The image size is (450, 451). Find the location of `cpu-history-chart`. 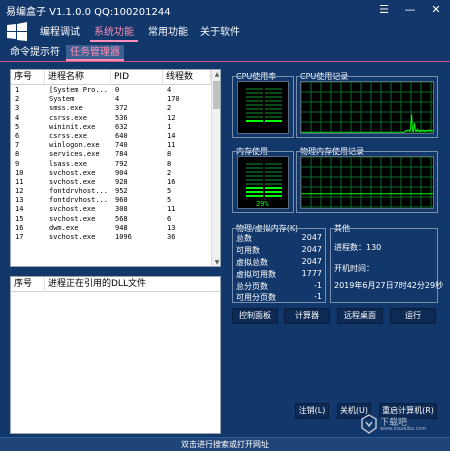

cpu-history-chart is located at coordinates (367, 107).